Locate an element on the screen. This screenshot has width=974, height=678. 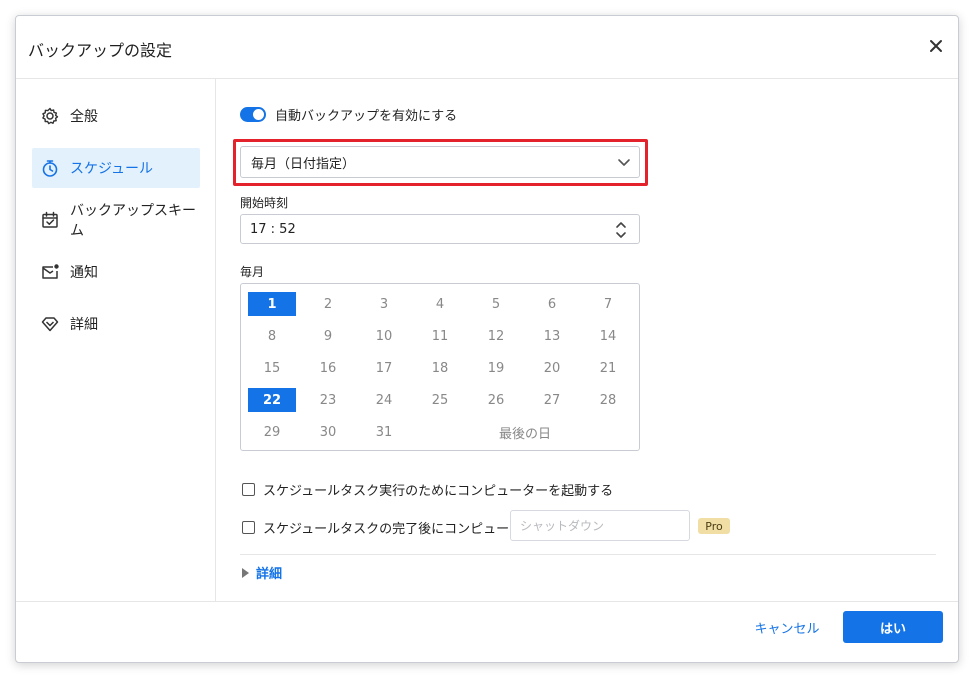
day-cell: 17 is located at coordinates (384, 368).